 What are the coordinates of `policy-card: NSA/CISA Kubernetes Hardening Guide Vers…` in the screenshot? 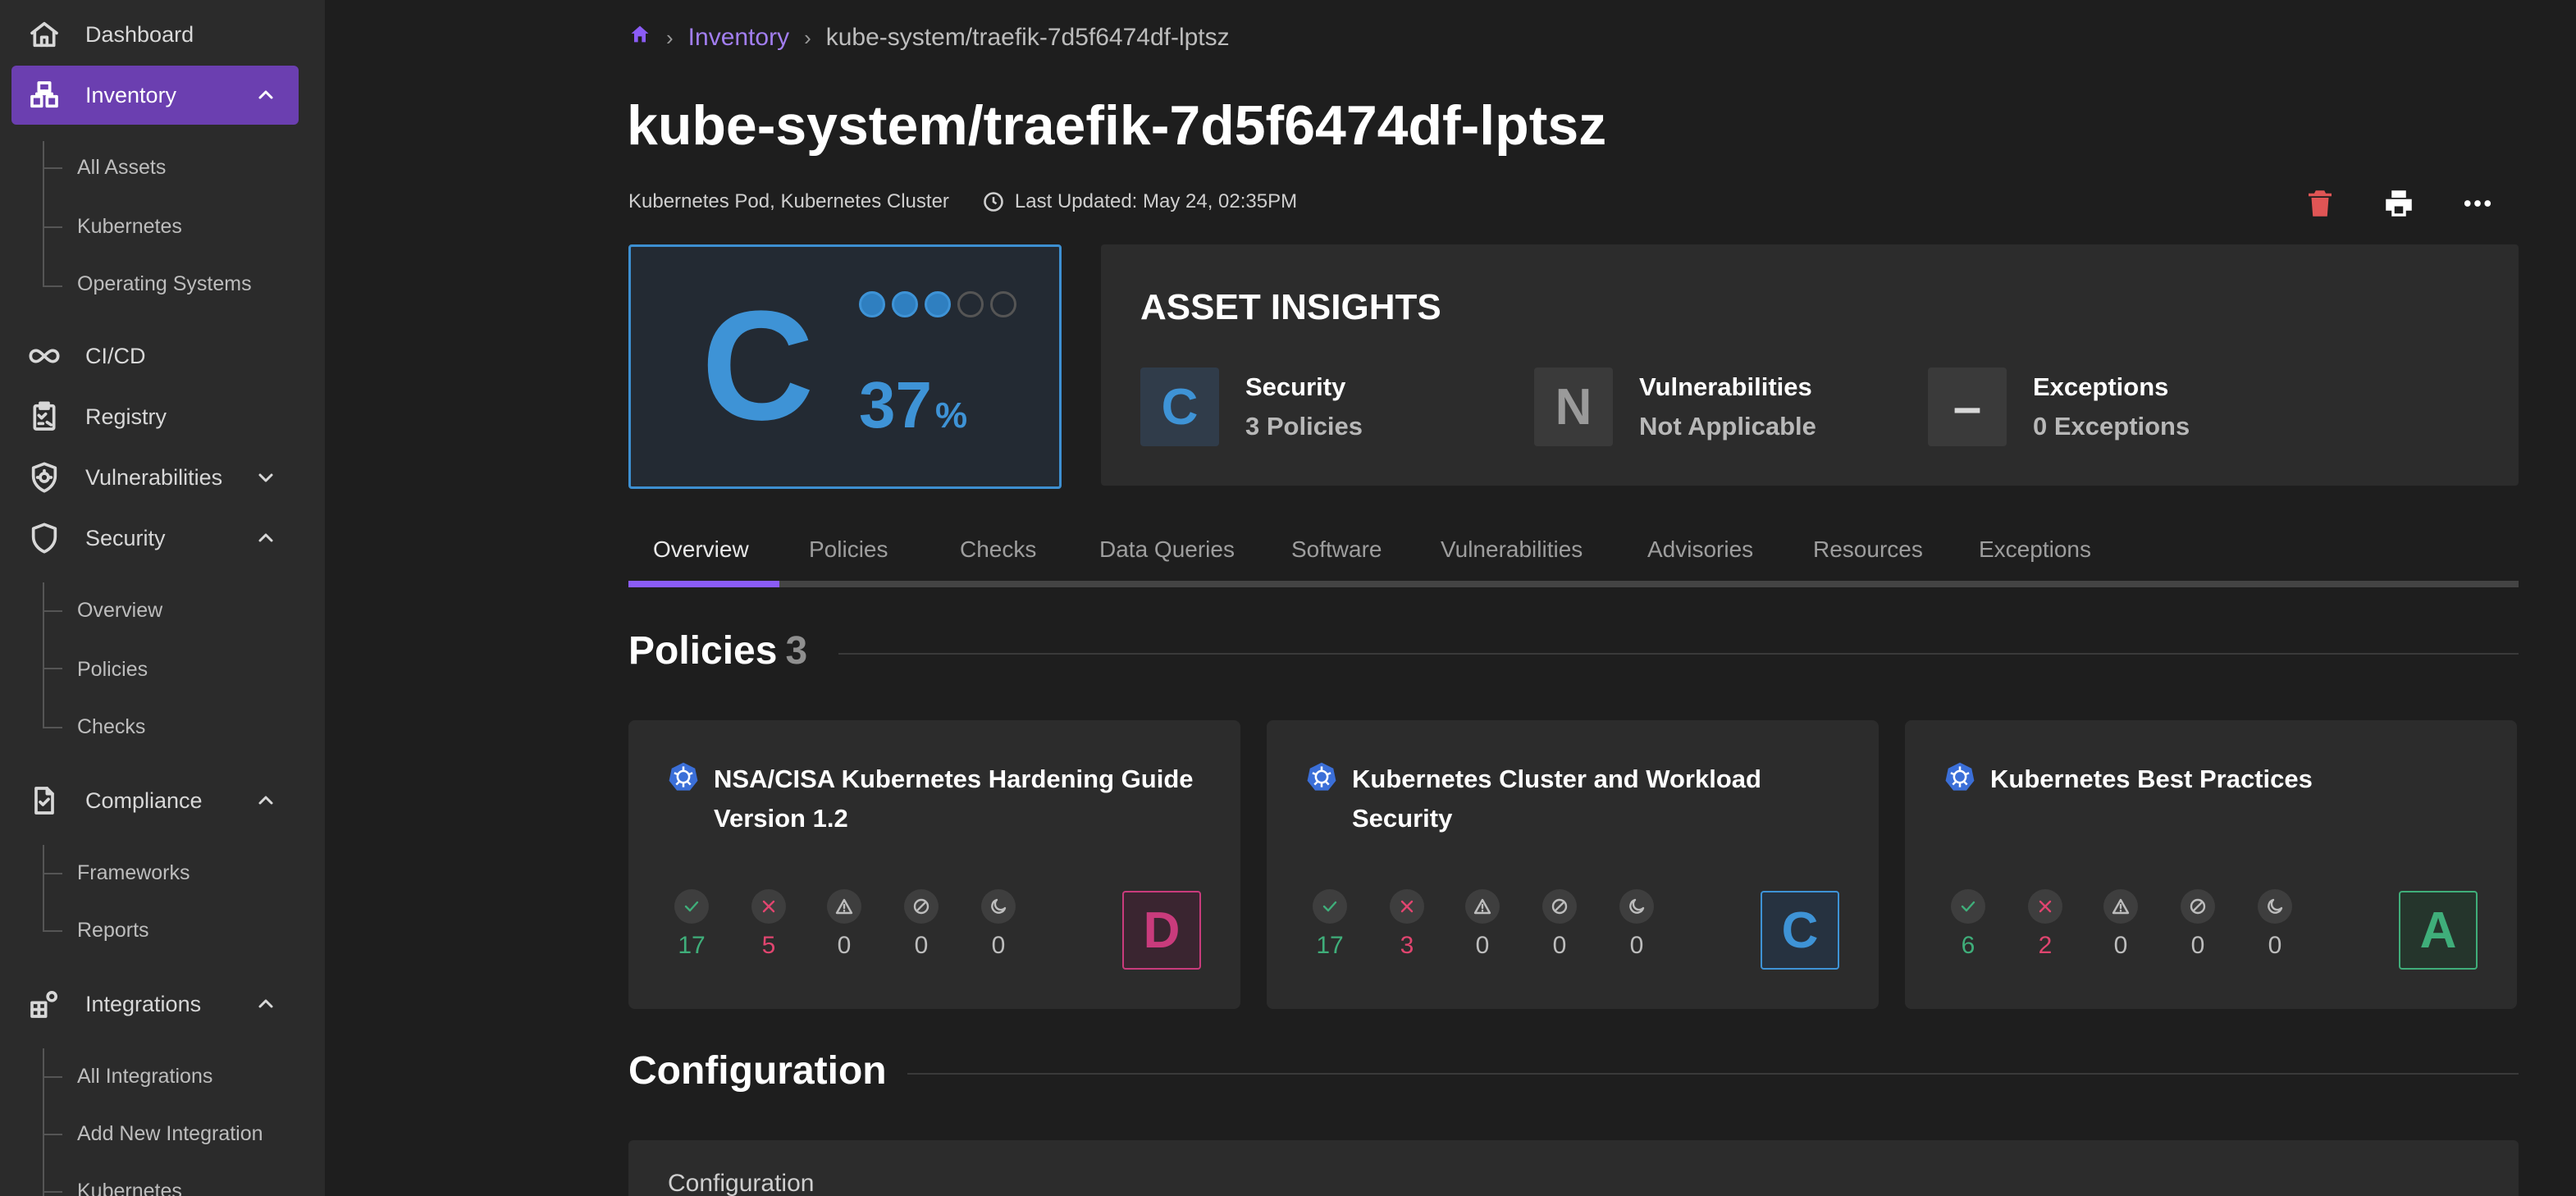 It's located at (934, 864).